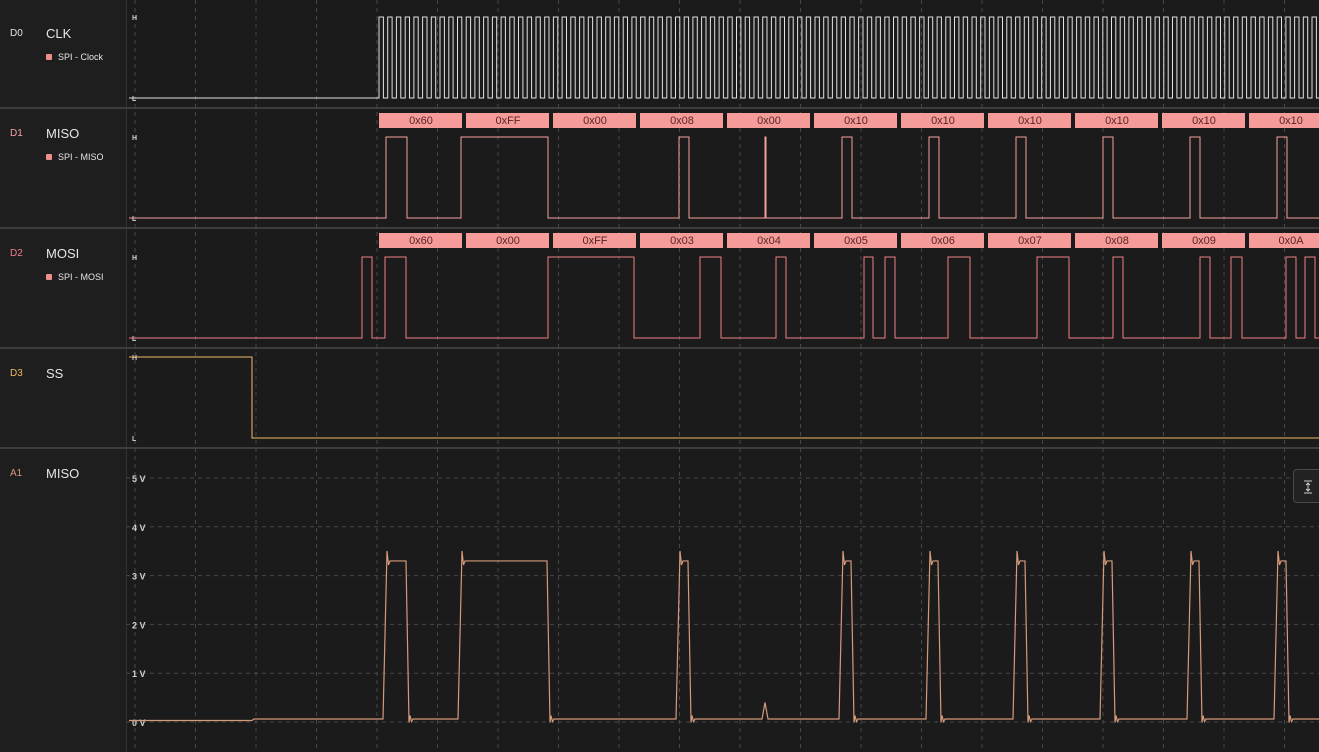 The width and height of the screenshot is (1319, 752). Describe the element at coordinates (139, 723) in the screenshot. I see `voltage-tick-label: 0 V` at that location.